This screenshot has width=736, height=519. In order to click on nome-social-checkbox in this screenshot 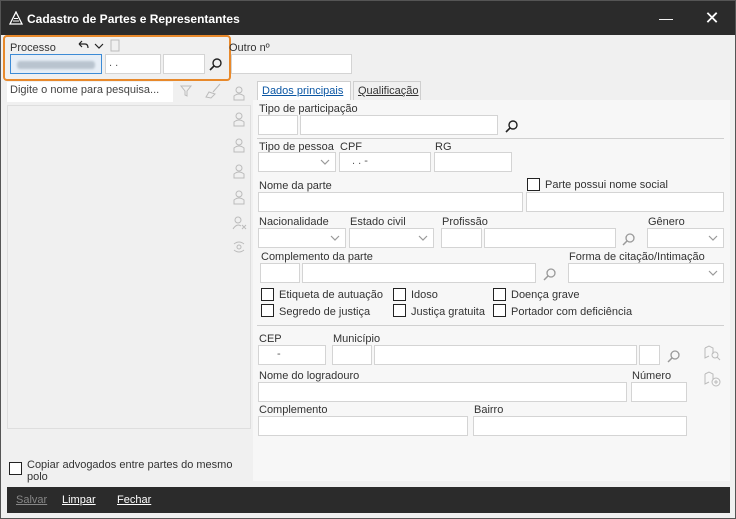, I will do `click(533, 184)`.